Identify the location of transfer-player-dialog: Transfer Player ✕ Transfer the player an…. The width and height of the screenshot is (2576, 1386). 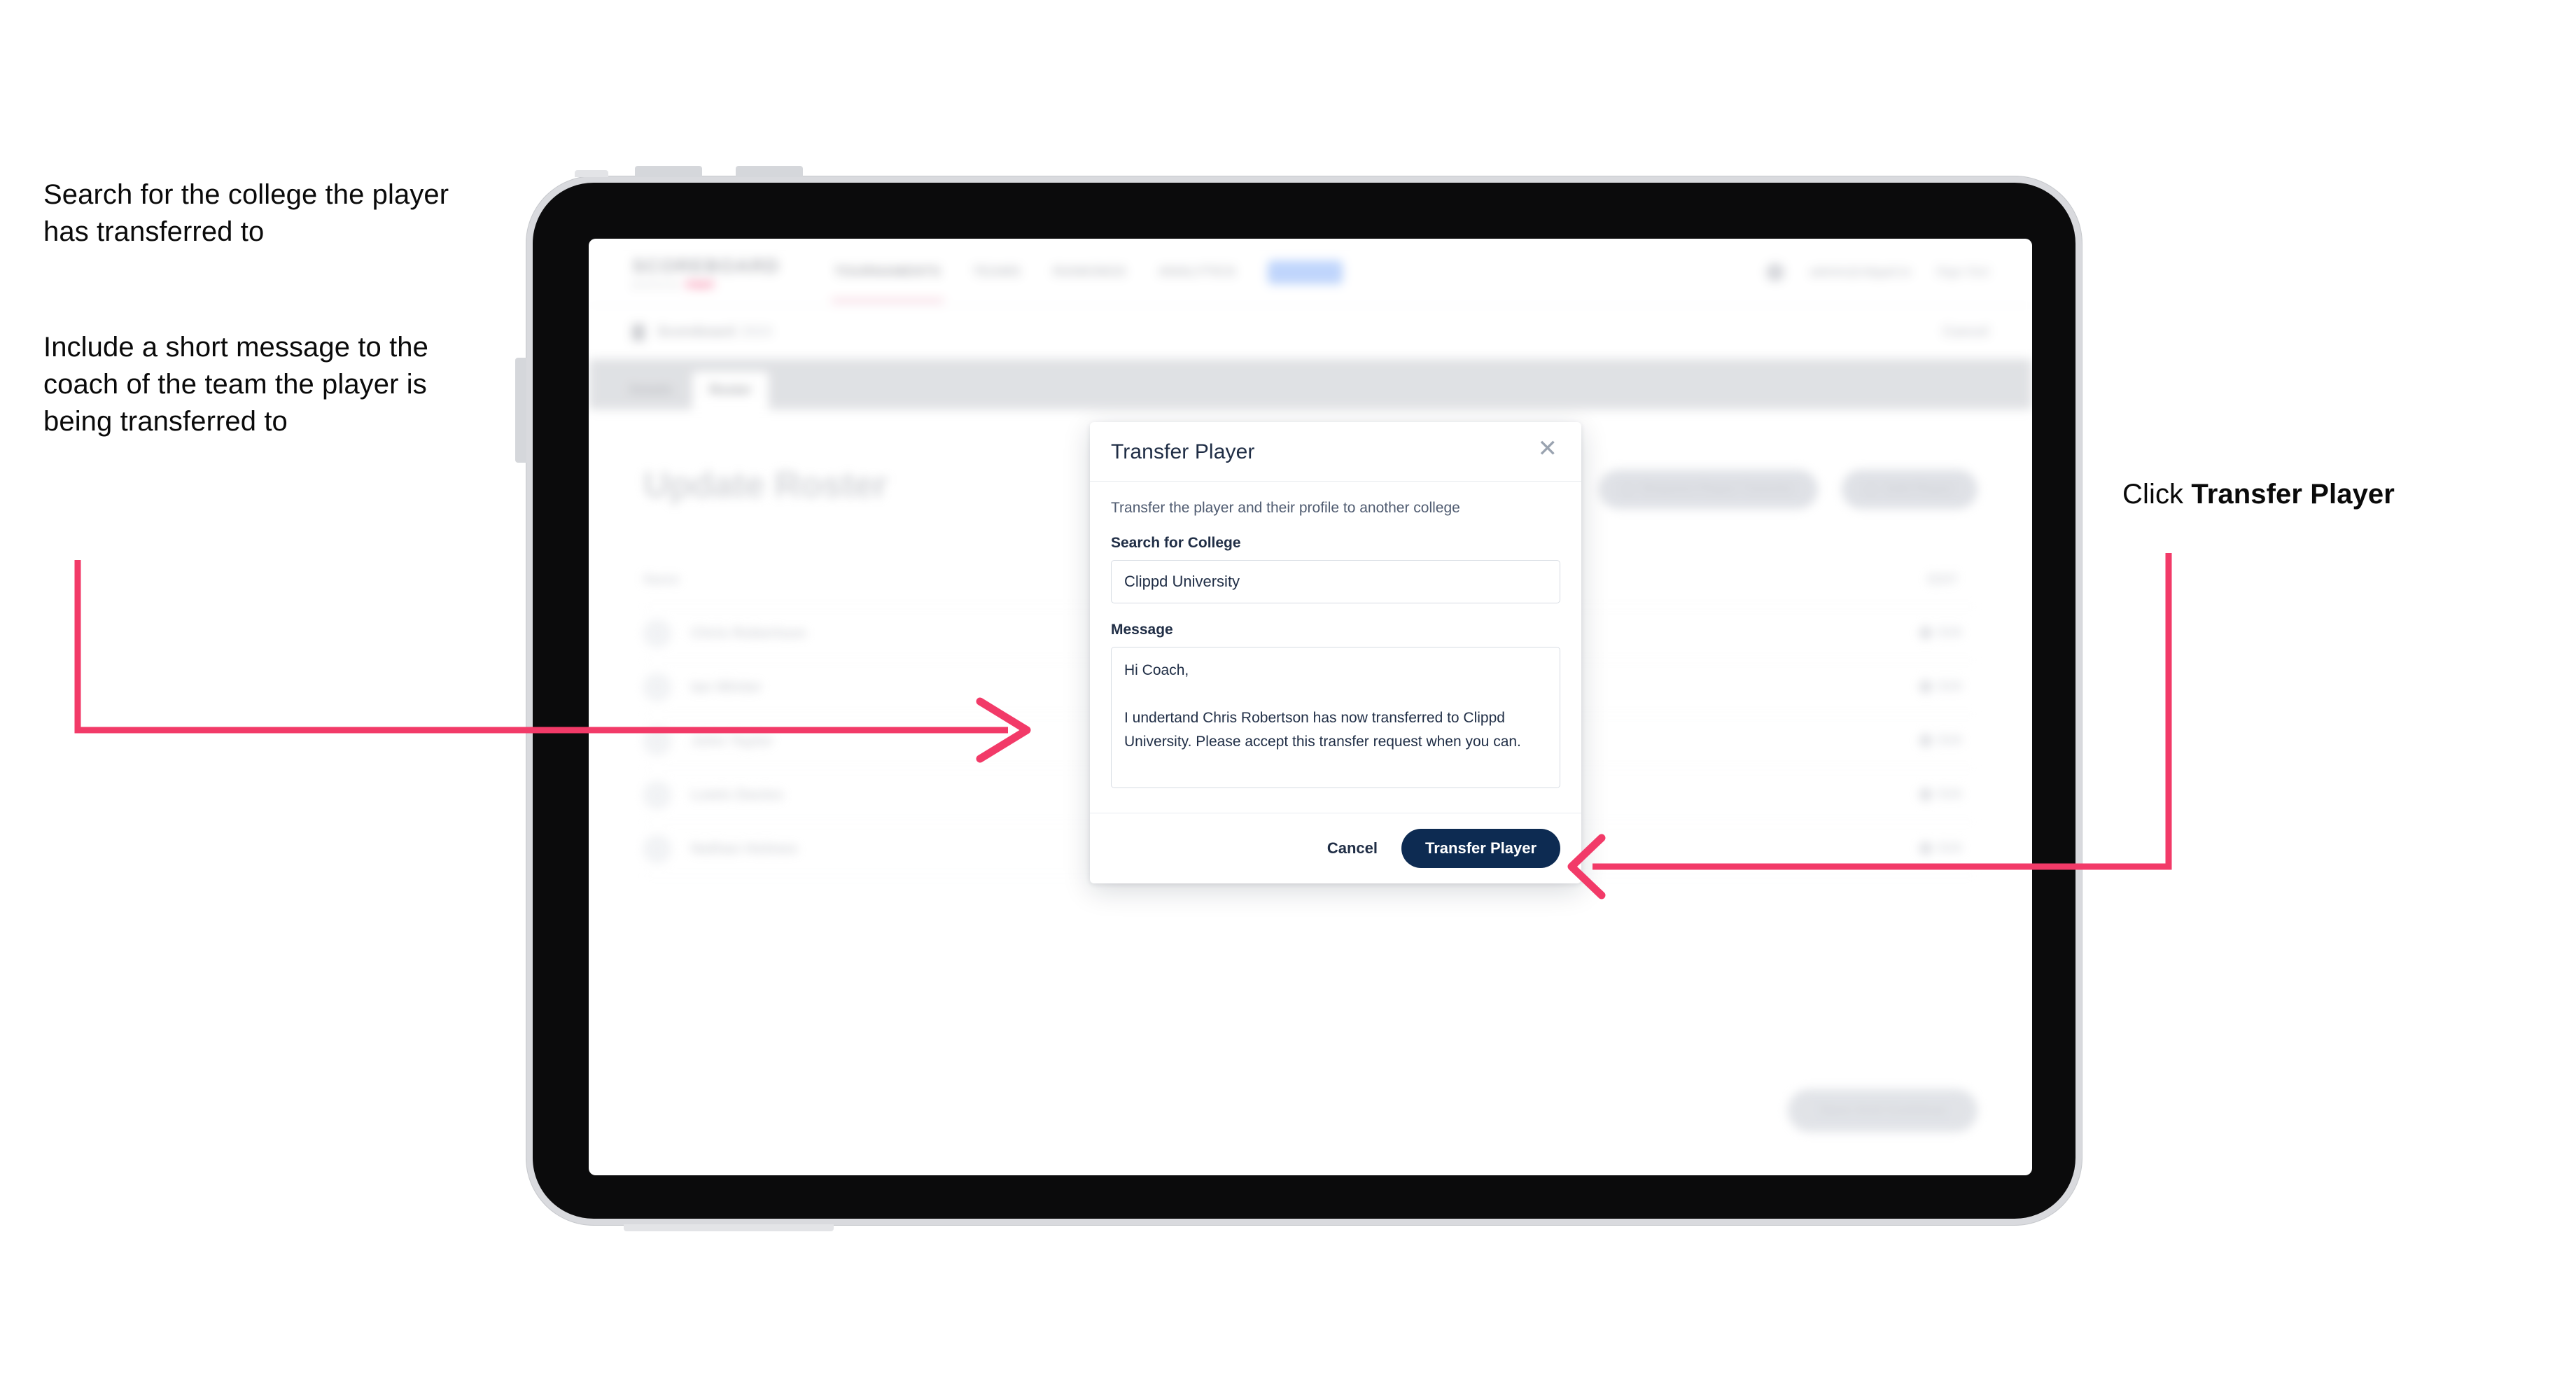
(1335, 652).